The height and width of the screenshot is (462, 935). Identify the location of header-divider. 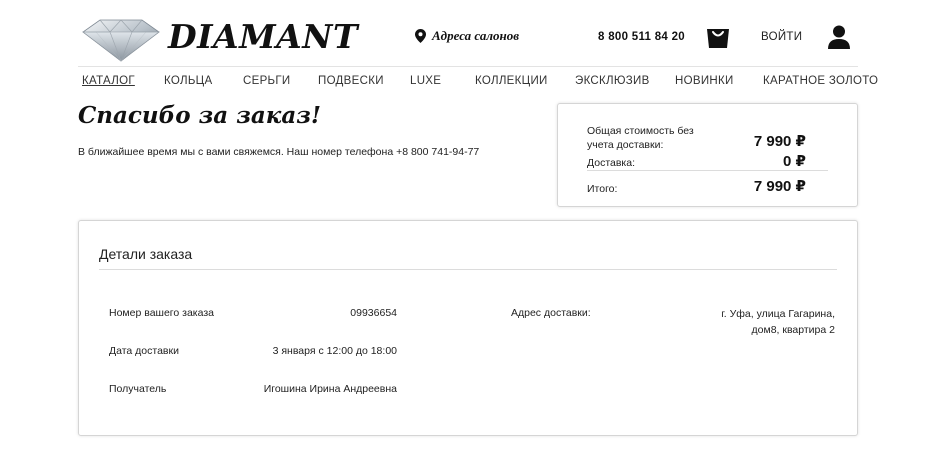
(468, 66).